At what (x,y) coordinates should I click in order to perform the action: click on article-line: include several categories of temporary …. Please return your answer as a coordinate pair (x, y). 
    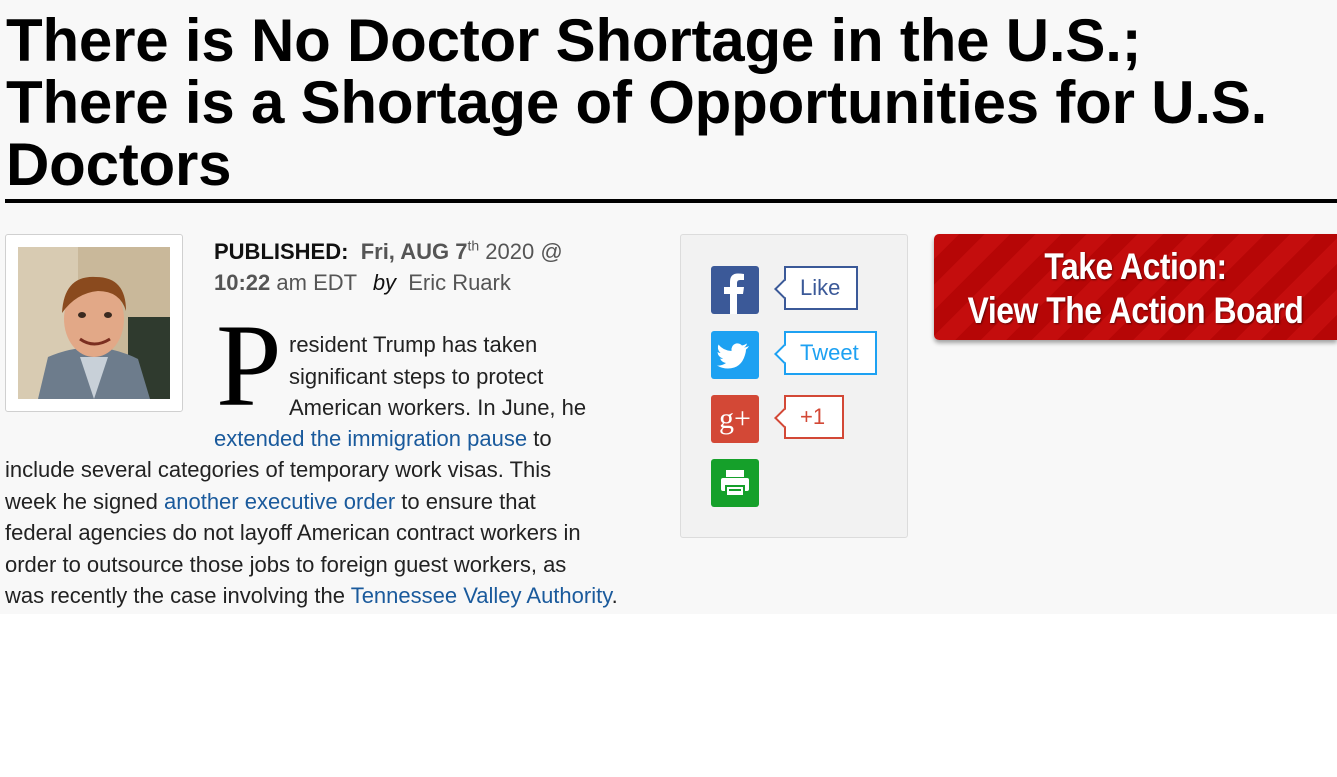
    Looking at the image, I should click on (278, 469).